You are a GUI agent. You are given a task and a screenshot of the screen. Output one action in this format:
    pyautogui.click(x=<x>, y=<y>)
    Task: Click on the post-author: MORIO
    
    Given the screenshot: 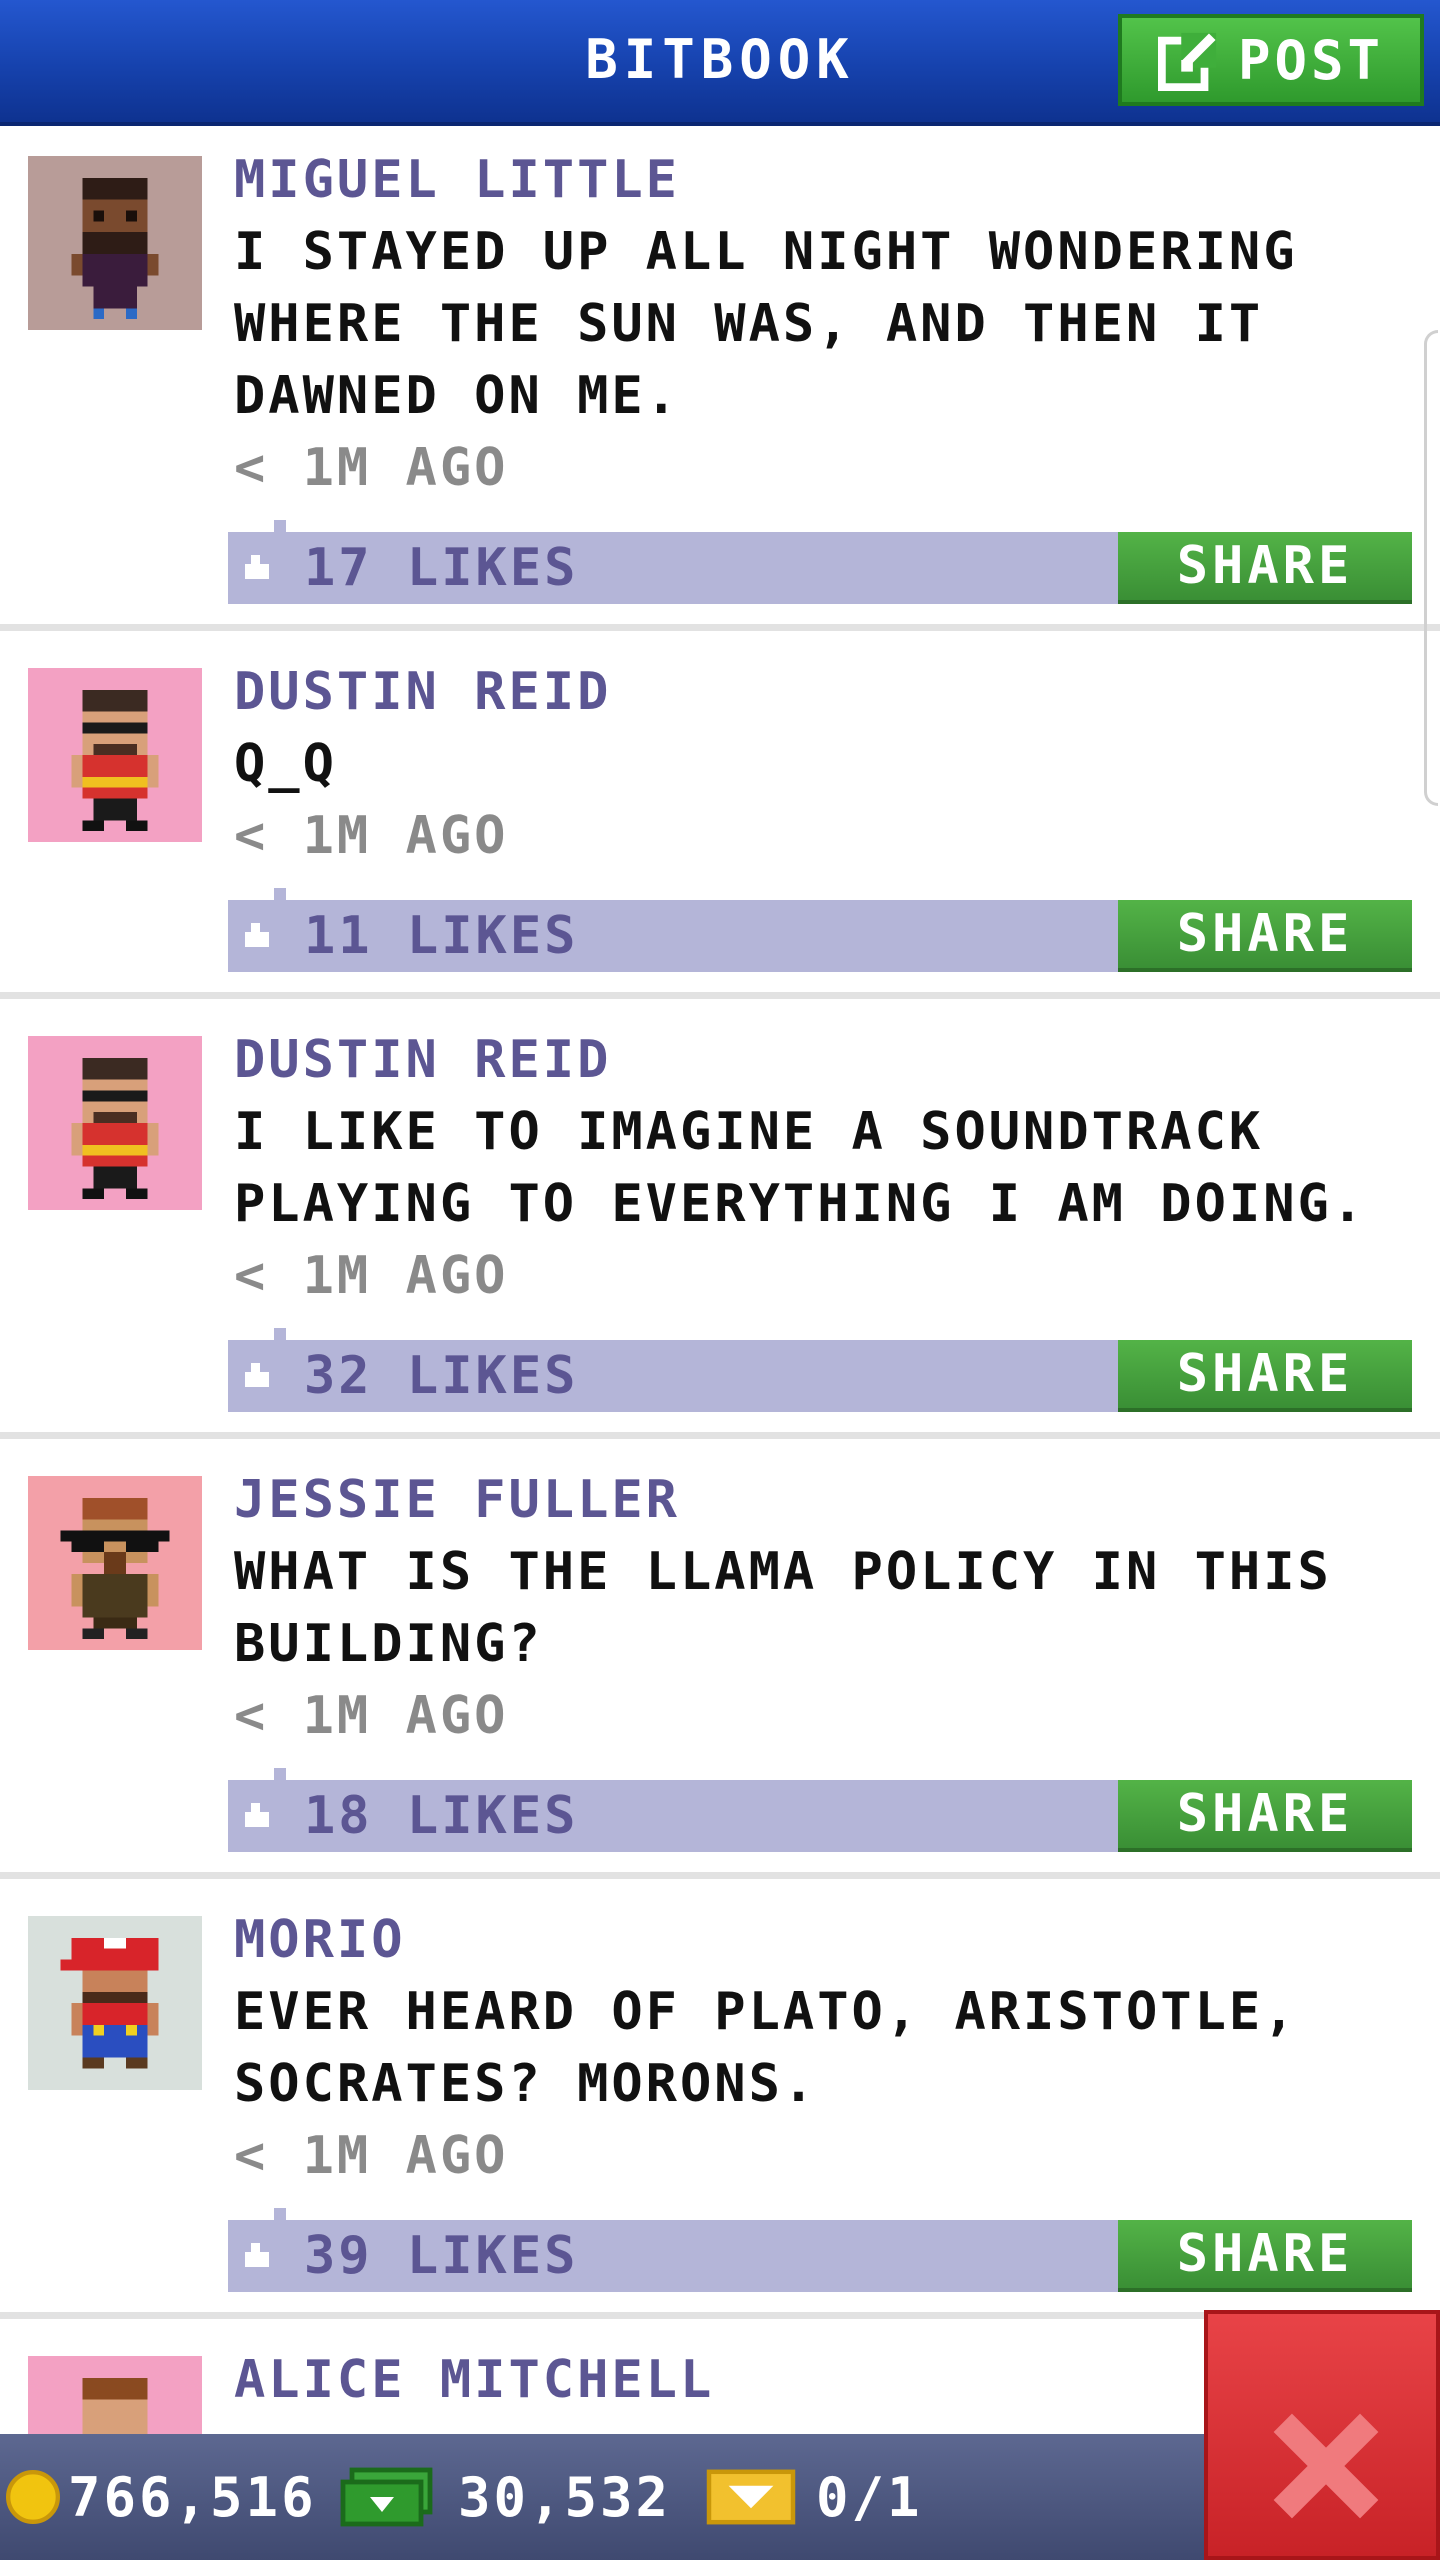 What is the action you would take?
    pyautogui.click(x=320, y=1940)
    